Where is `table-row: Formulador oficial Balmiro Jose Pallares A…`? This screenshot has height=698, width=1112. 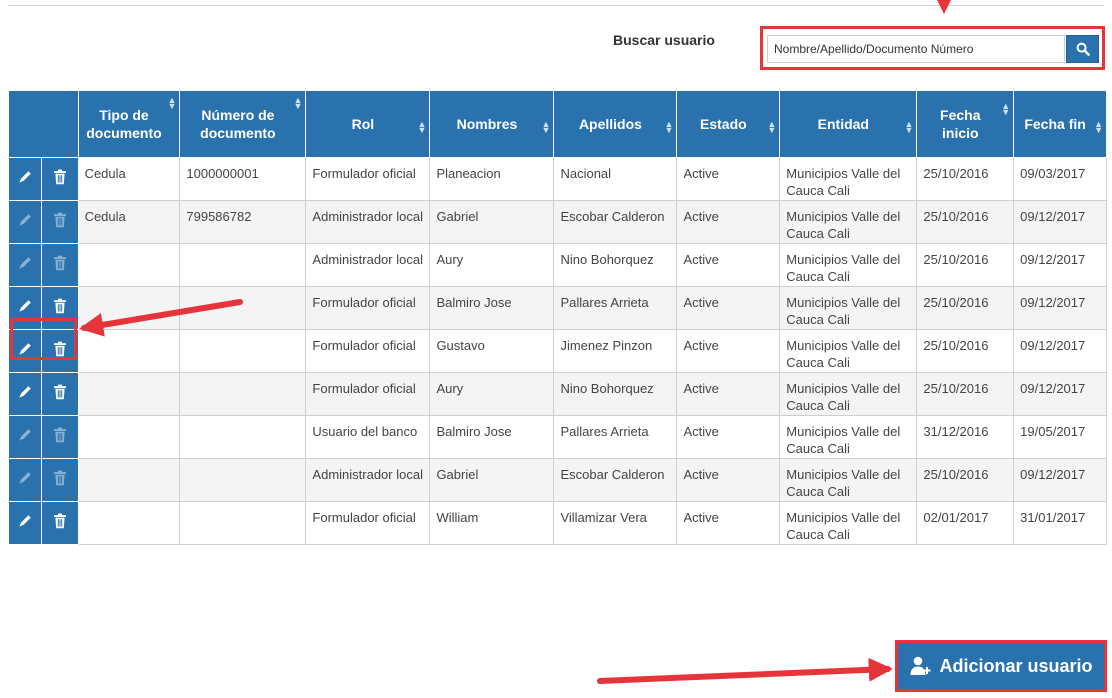 table-row: Formulador oficial Balmiro Jose Pallares A… is located at coordinates (557, 308).